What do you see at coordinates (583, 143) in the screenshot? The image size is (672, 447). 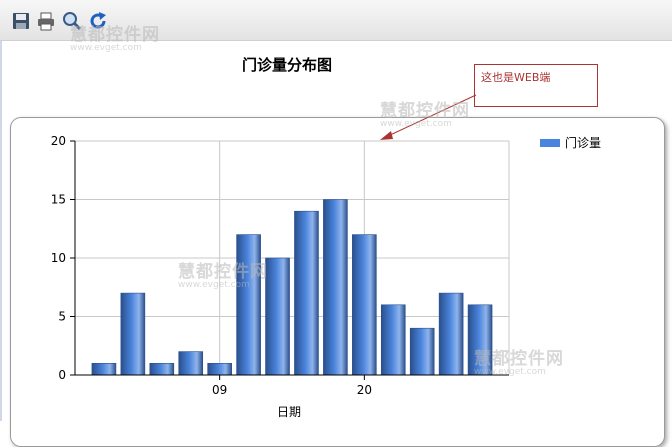 I see `legend-label: 门诊量` at bounding box center [583, 143].